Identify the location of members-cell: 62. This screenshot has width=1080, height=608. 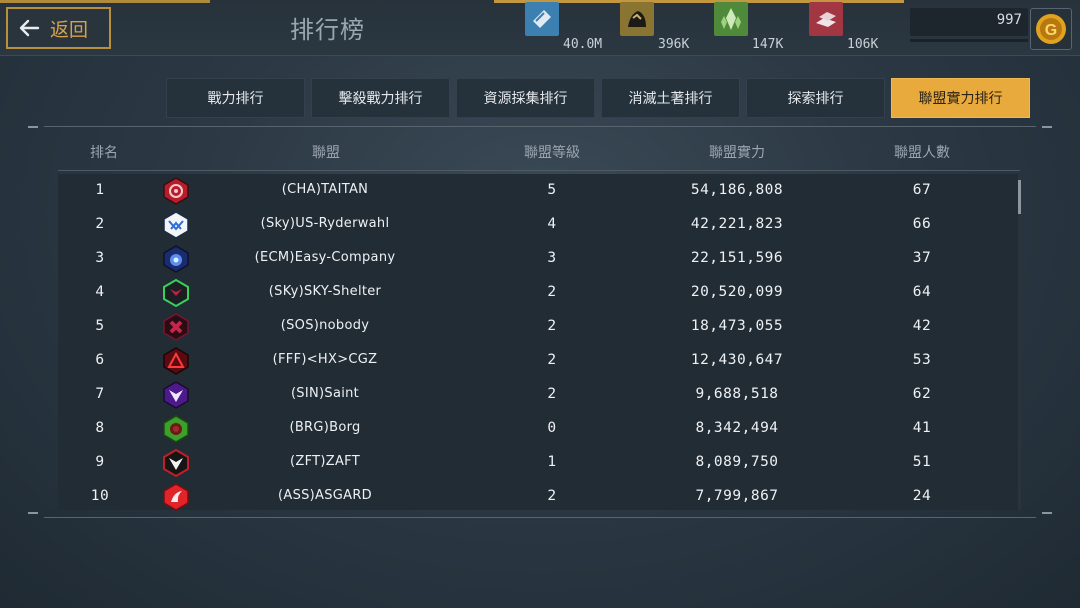
(922, 394).